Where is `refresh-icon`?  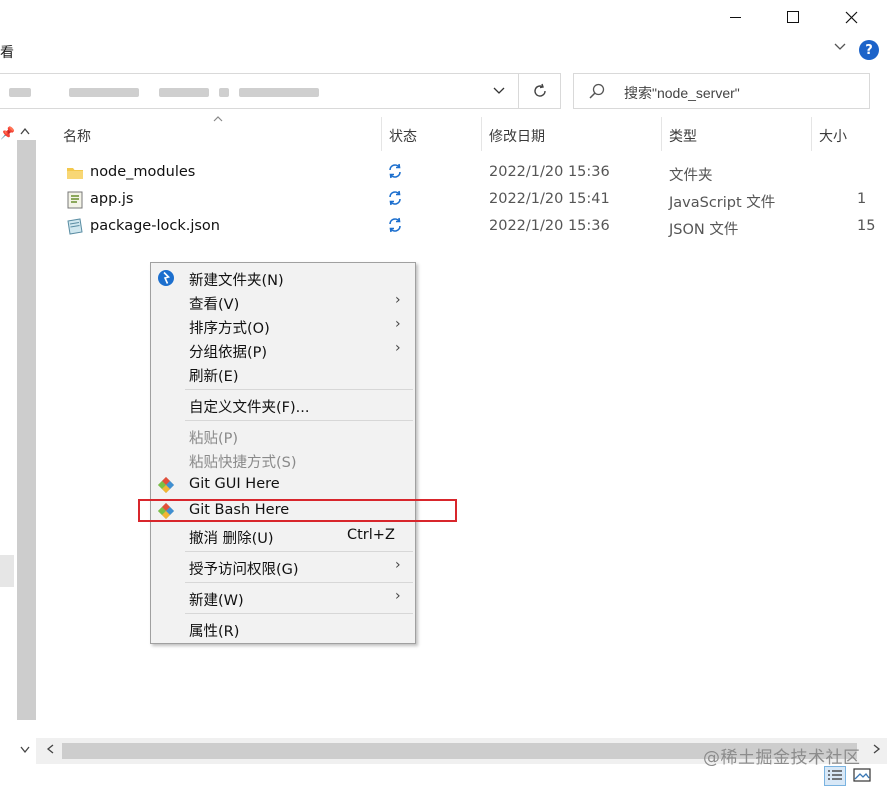 refresh-icon is located at coordinates (539, 90).